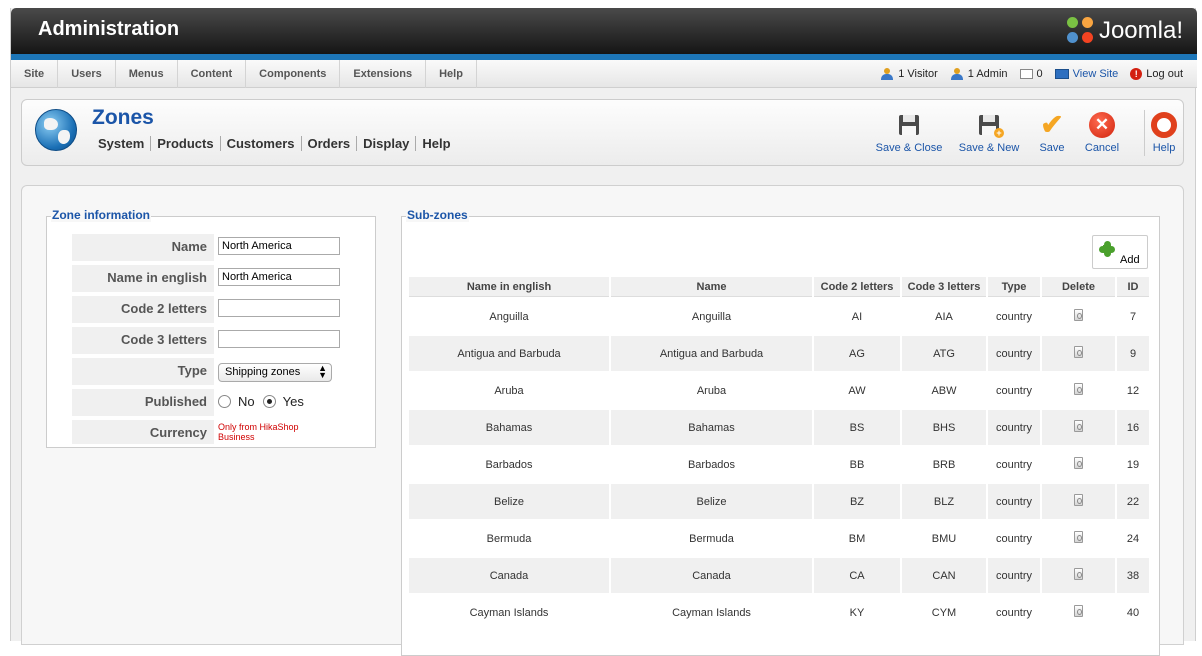  I want to click on cell-code2: BS, so click(857, 427).